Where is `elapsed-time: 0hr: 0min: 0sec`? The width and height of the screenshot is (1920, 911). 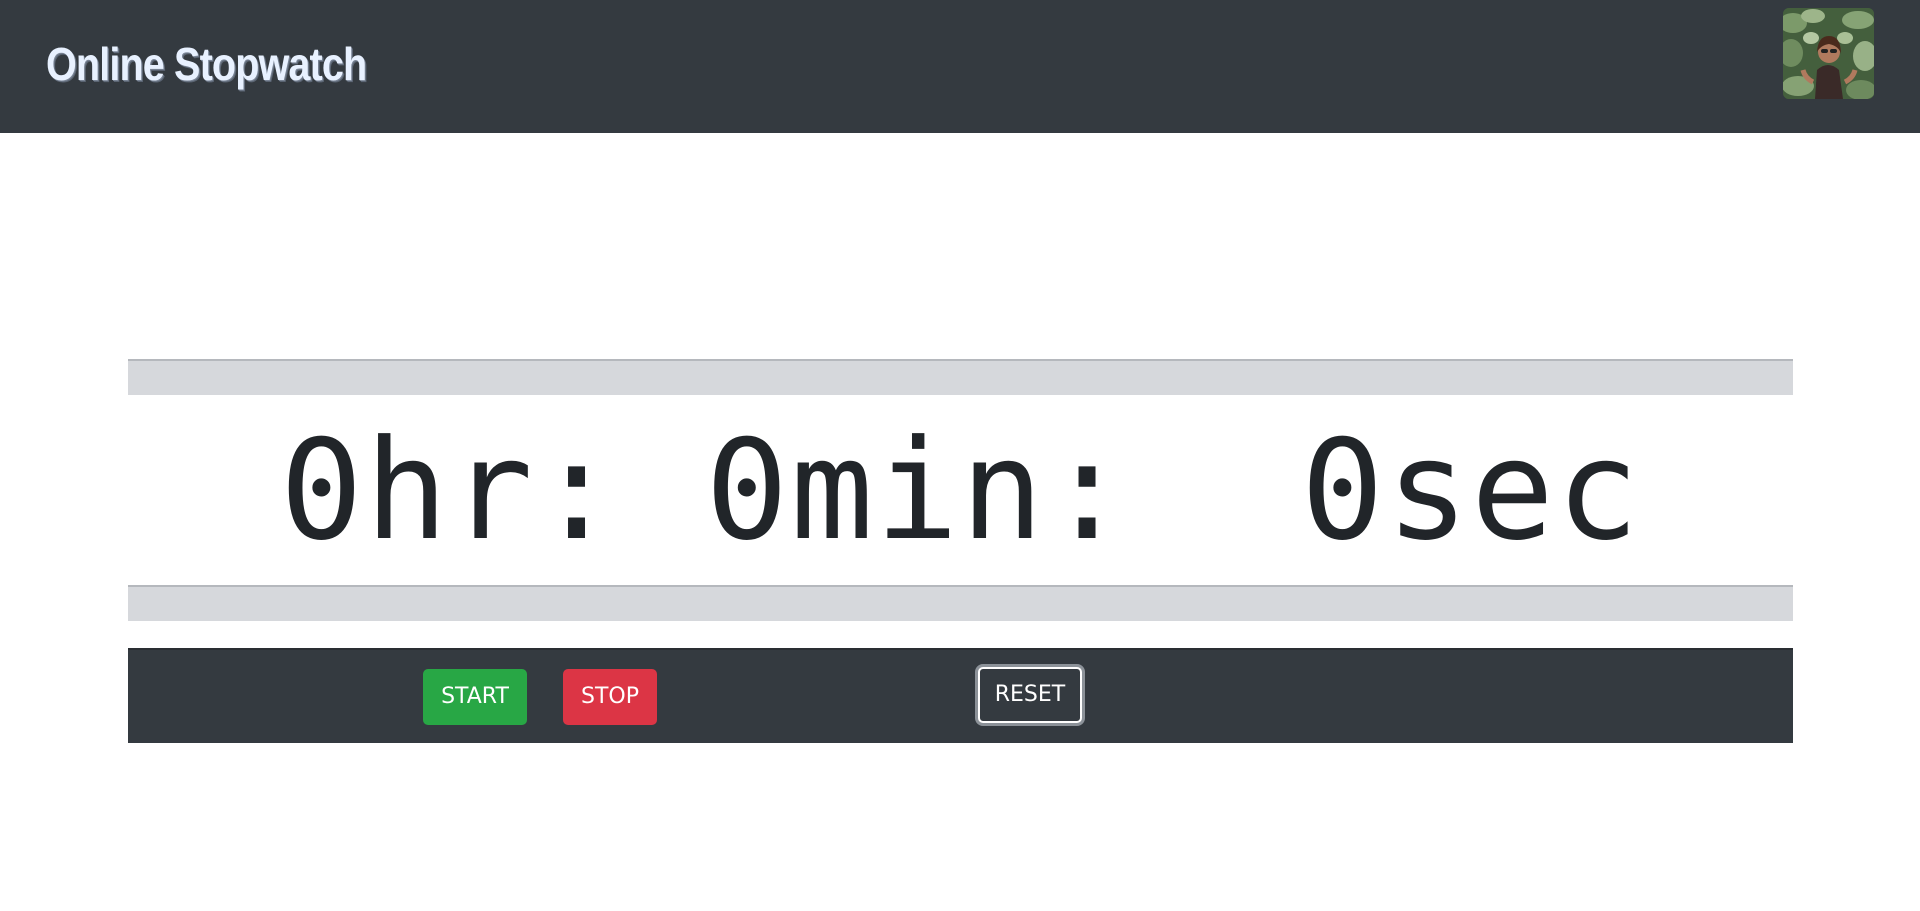 elapsed-time: 0hr: 0min: 0sec is located at coordinates (960, 490).